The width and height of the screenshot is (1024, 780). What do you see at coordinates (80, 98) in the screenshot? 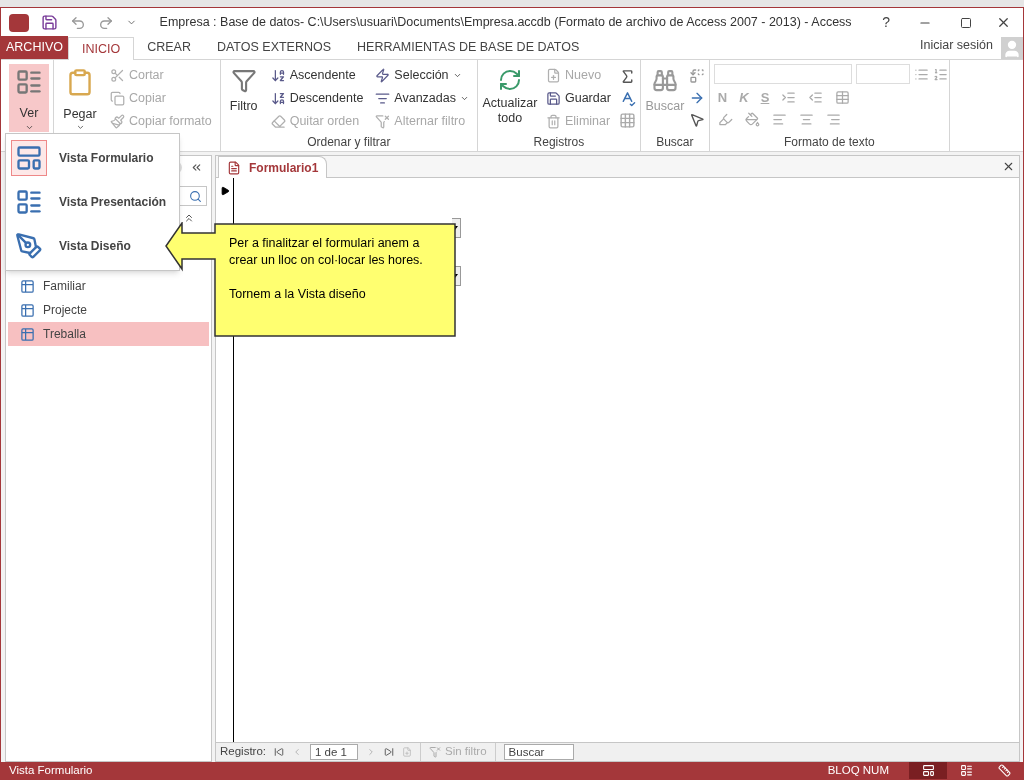
I see `paste-button: Pegar` at bounding box center [80, 98].